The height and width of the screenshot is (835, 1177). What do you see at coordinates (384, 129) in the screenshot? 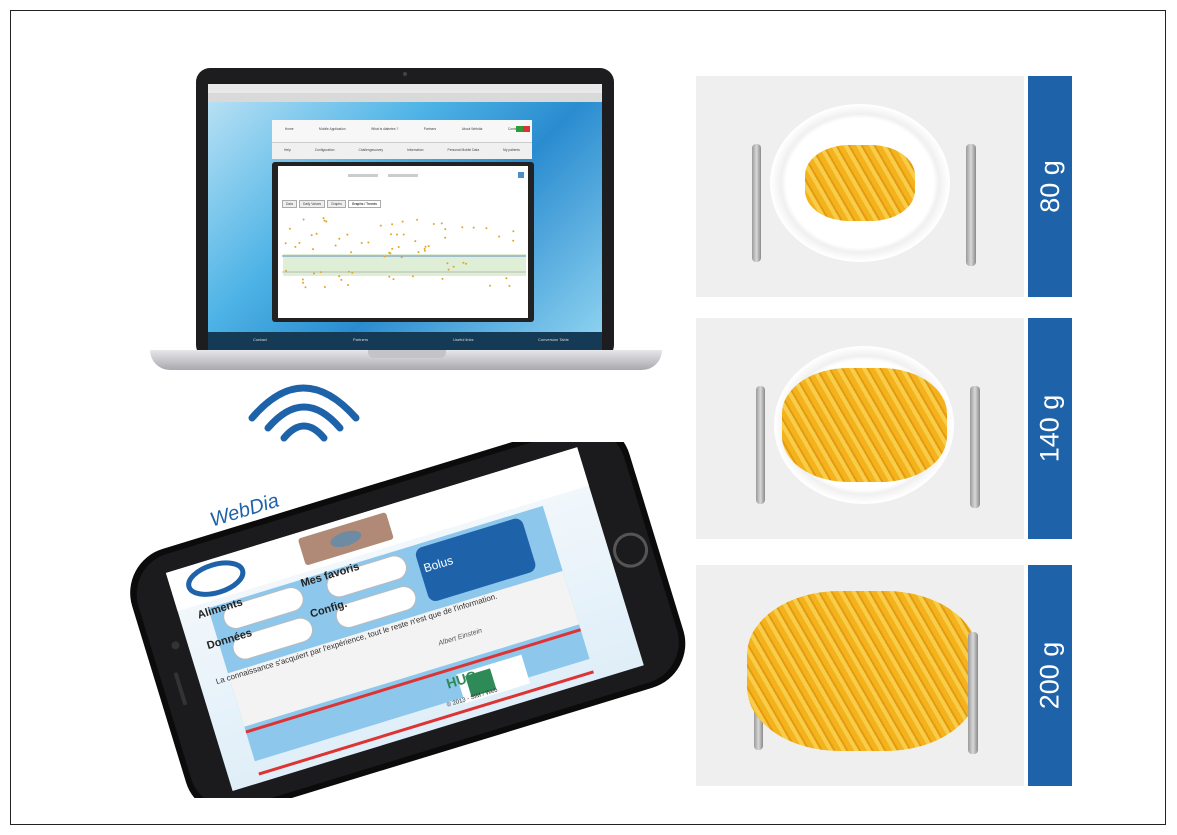
I see `nav-link-diabetes: What is diabetes ?` at bounding box center [384, 129].